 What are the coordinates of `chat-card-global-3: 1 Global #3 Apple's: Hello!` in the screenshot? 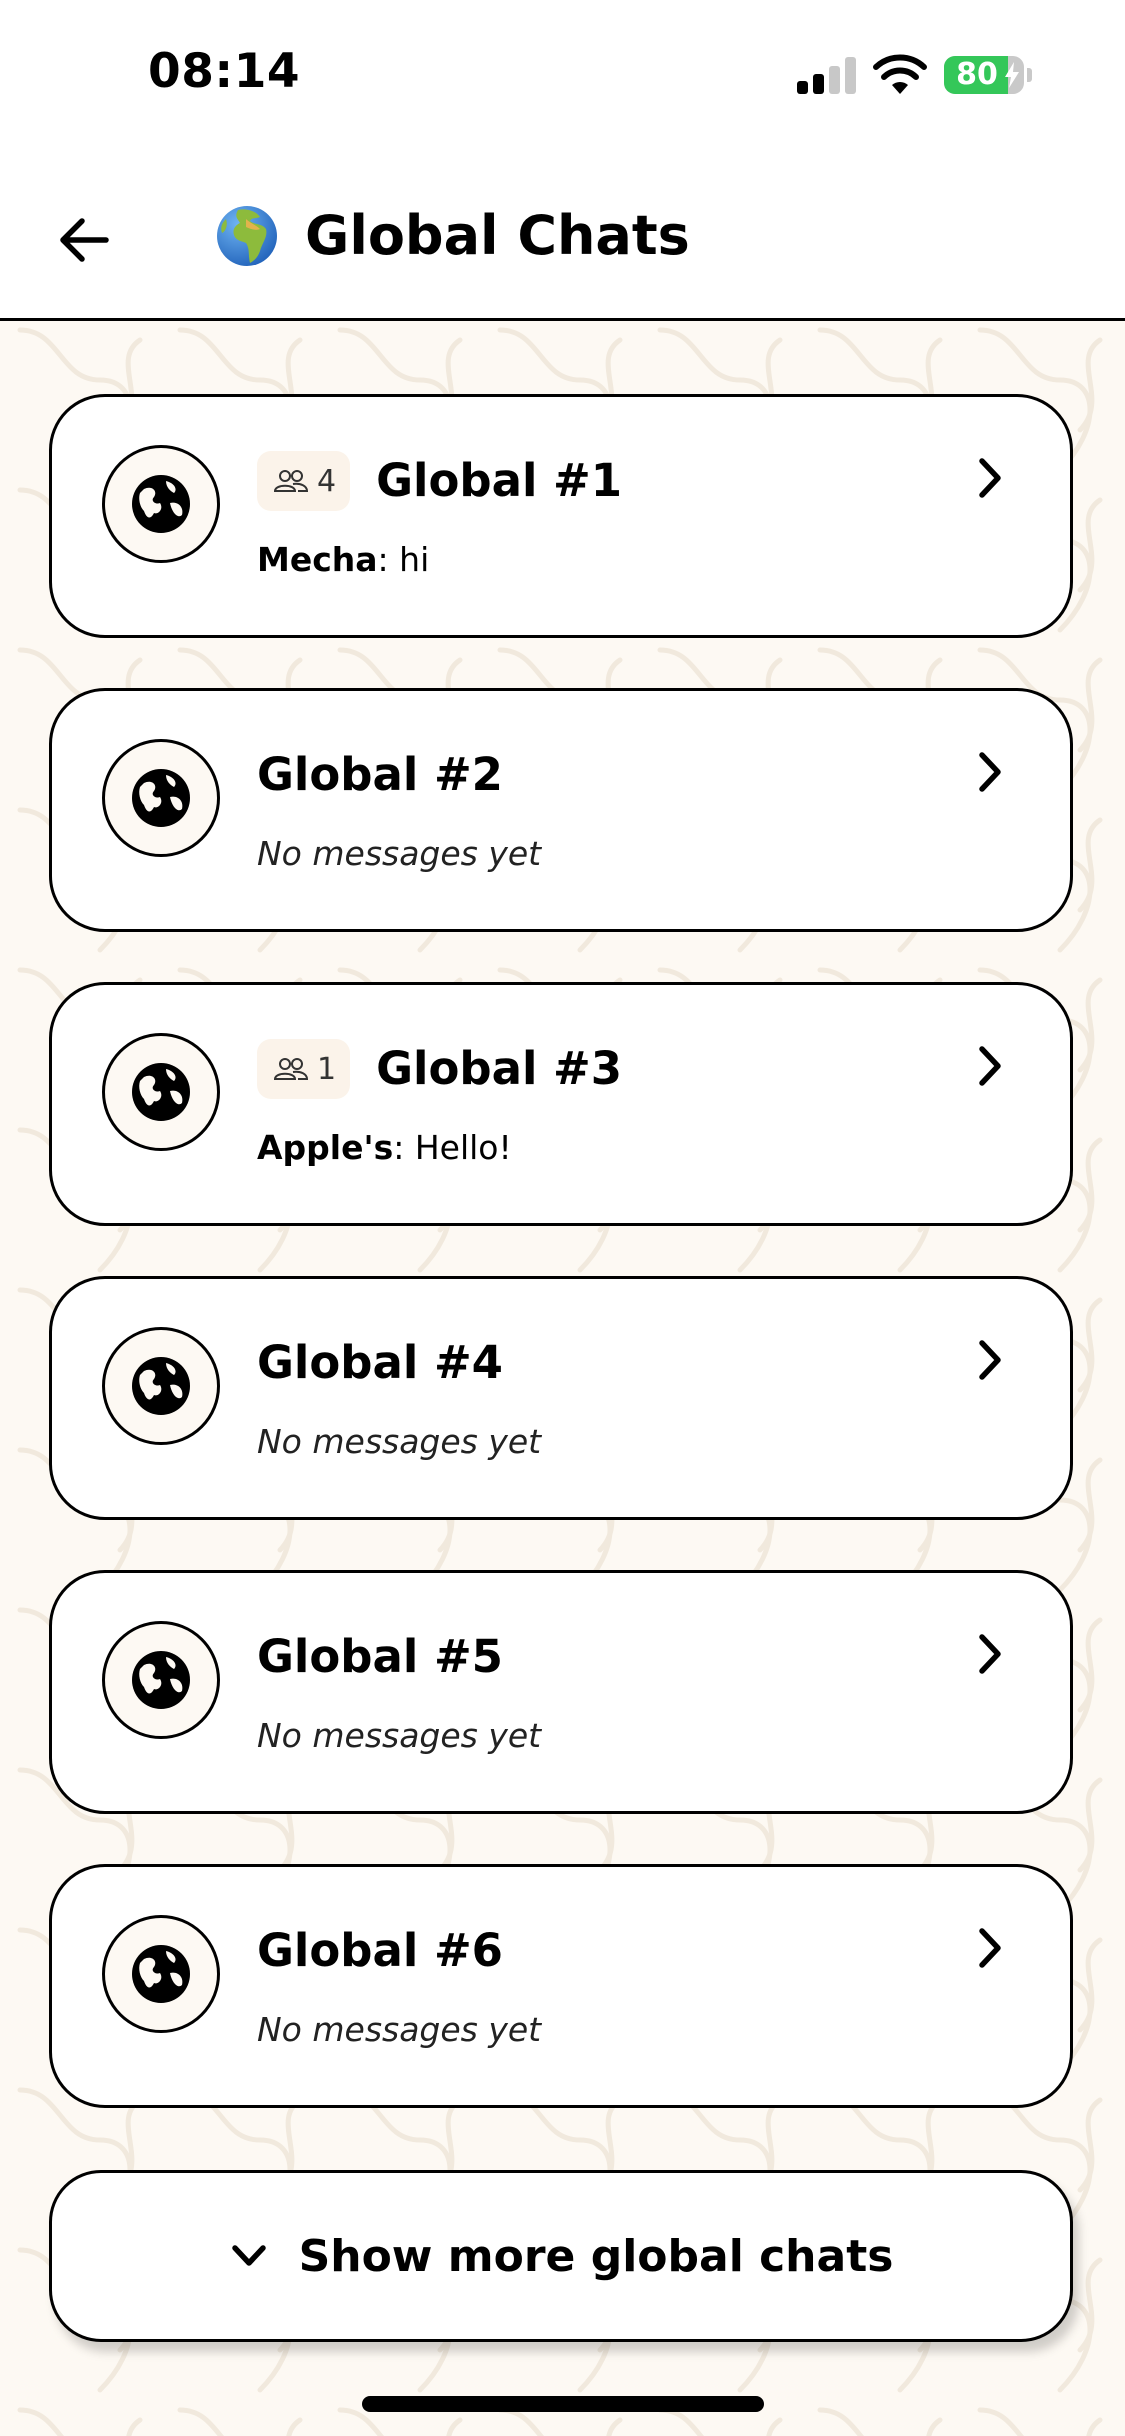 It's located at (561, 1104).